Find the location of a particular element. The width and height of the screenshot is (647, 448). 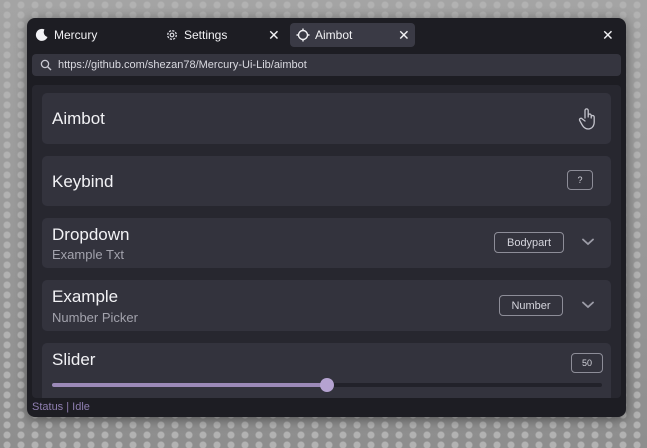

keybind-card: Keybind ? is located at coordinates (326, 181).